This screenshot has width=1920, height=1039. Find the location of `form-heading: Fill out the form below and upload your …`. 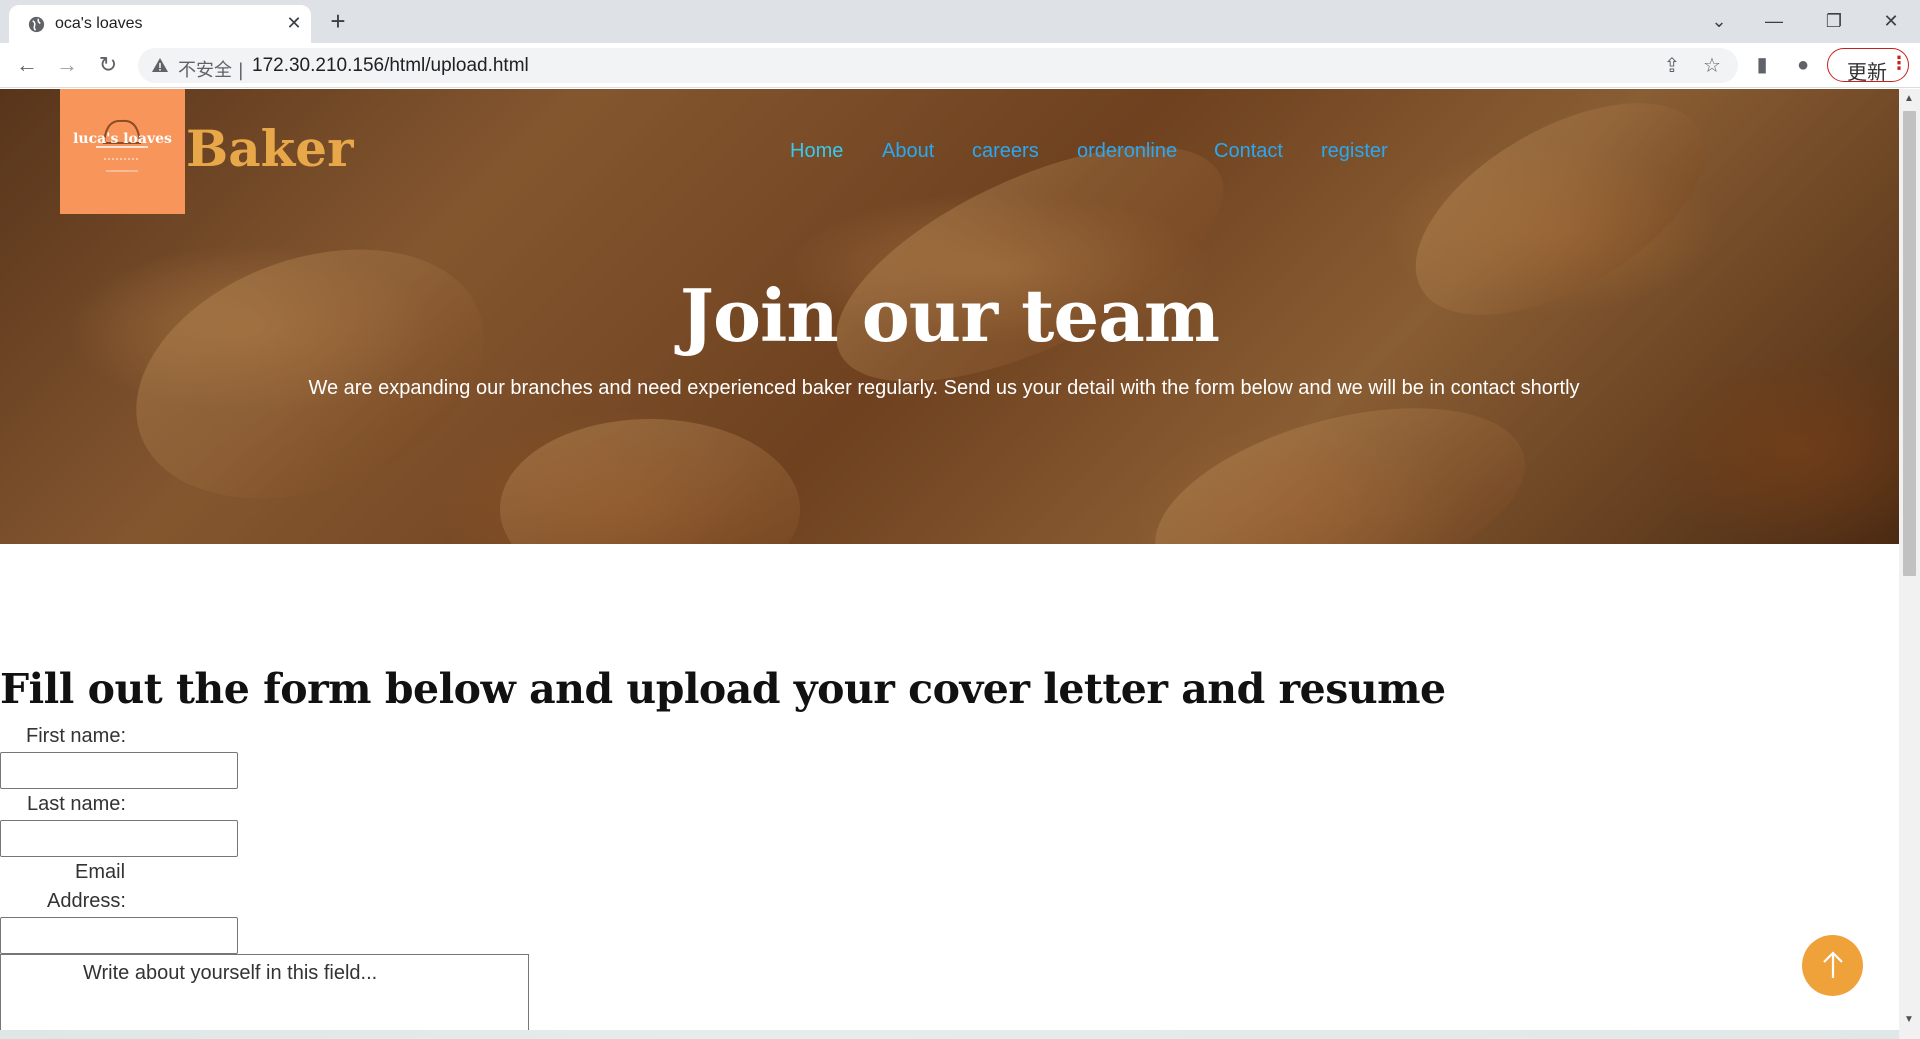

form-heading: Fill out the form below and upload your … is located at coordinates (723, 689).